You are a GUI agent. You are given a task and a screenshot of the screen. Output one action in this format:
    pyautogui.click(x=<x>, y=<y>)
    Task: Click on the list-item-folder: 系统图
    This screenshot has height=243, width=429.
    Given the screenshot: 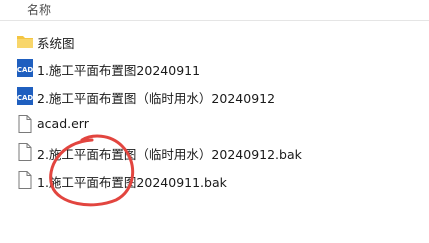 What is the action you would take?
    pyautogui.click(x=214, y=41)
    